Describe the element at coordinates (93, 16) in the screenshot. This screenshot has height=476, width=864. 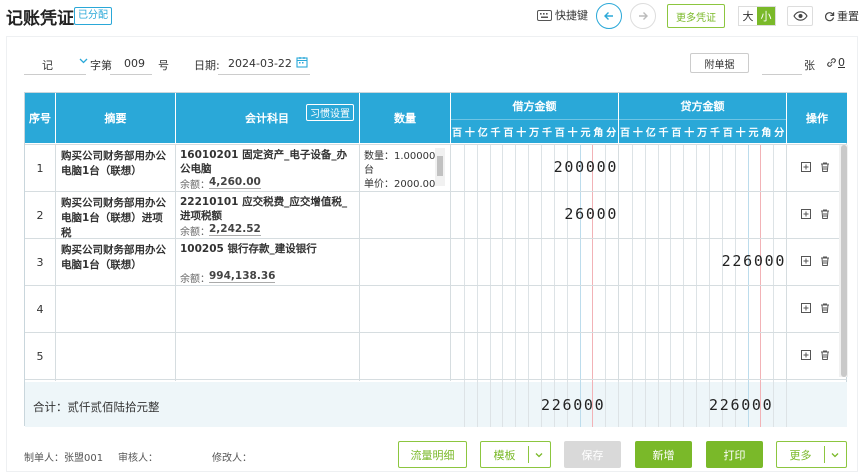
I see `status-badge: 已分配` at that location.